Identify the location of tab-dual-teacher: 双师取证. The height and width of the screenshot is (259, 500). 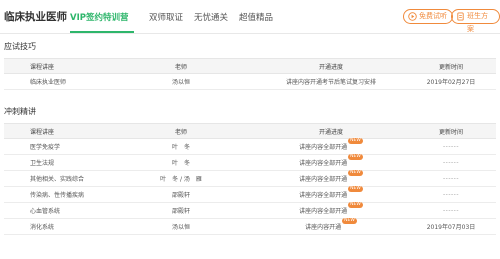
(166, 17).